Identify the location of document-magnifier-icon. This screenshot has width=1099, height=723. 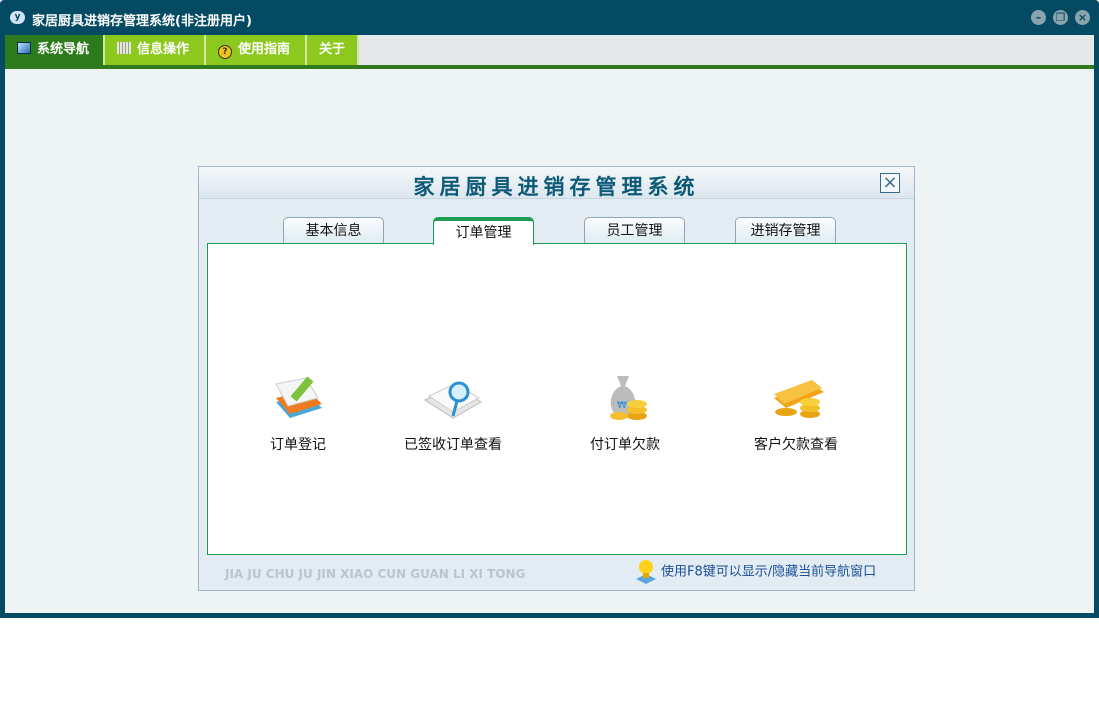
(453, 400).